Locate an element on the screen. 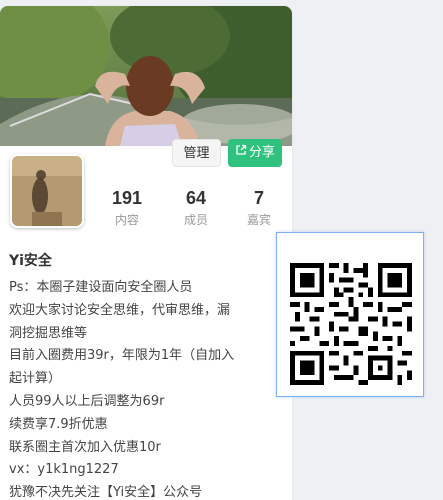 This screenshot has height=500, width=443. description-line: 起计算） is located at coordinates (35, 379).